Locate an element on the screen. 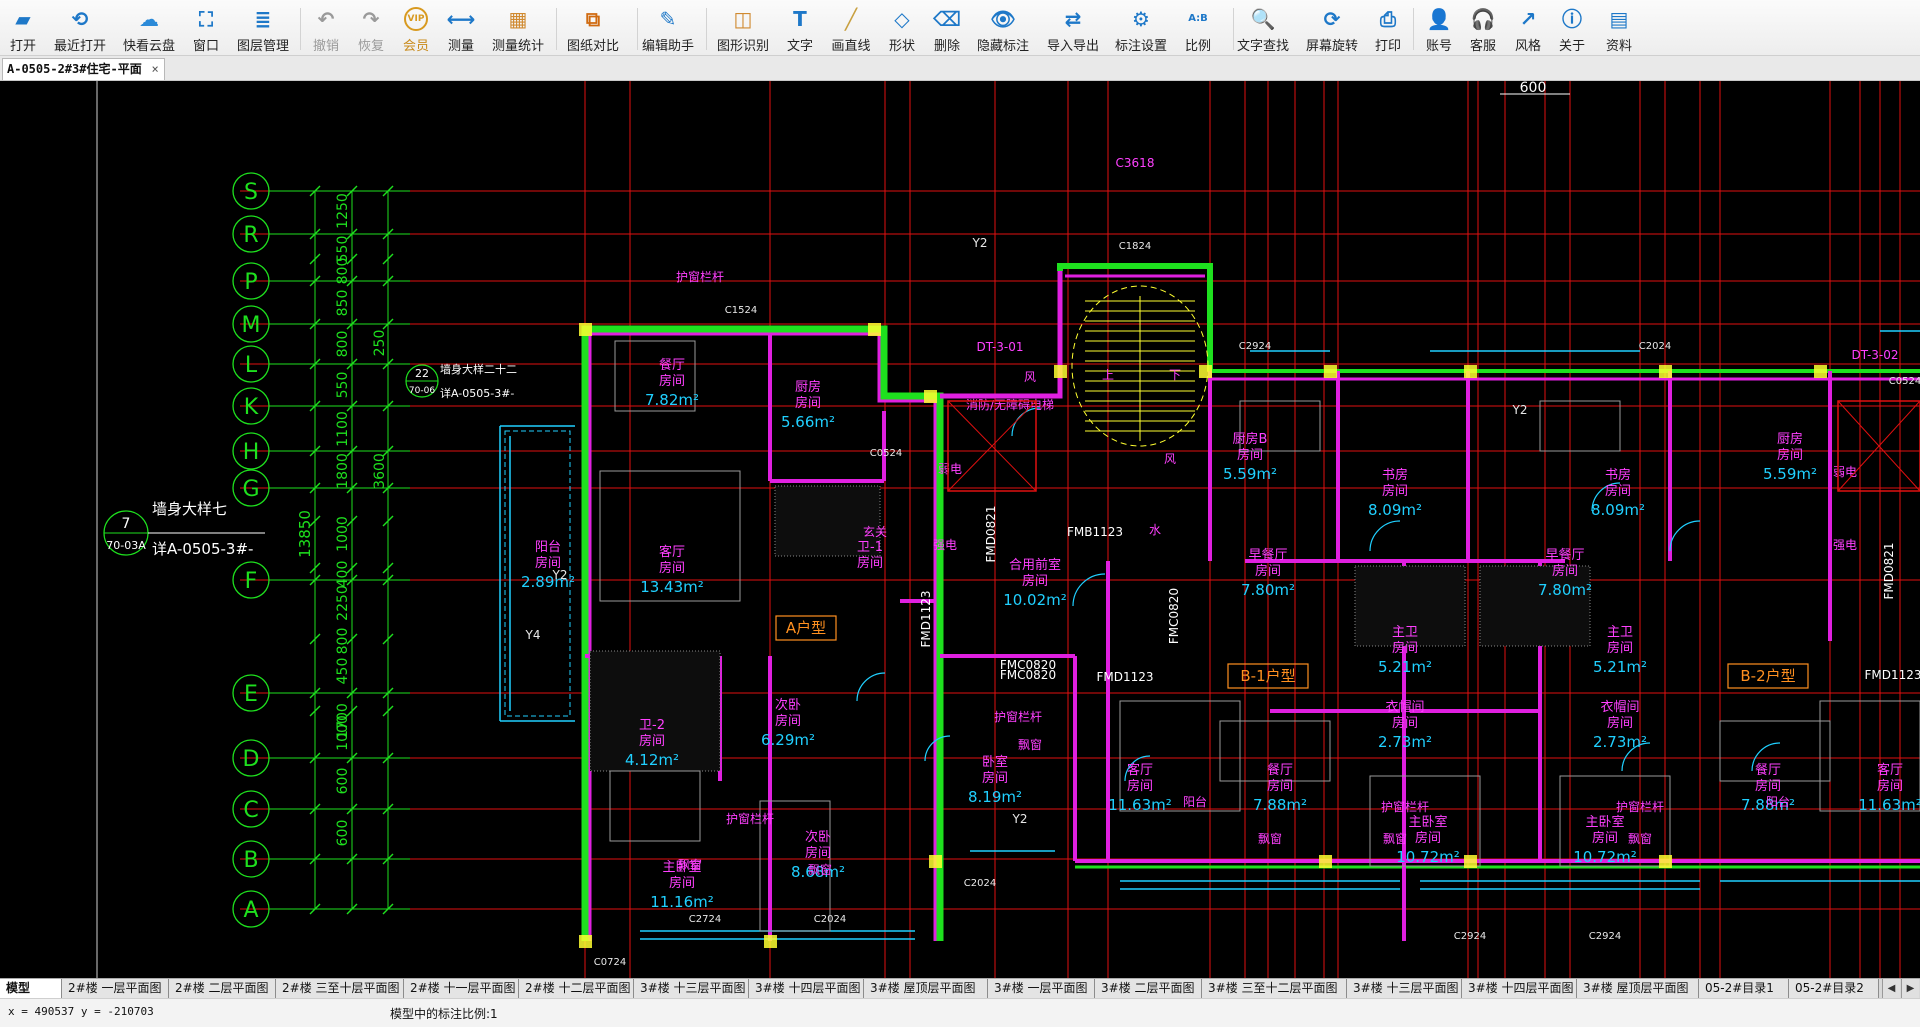 This screenshot has height=1027, width=1920. furniture-item is located at coordinates (1869, 756).